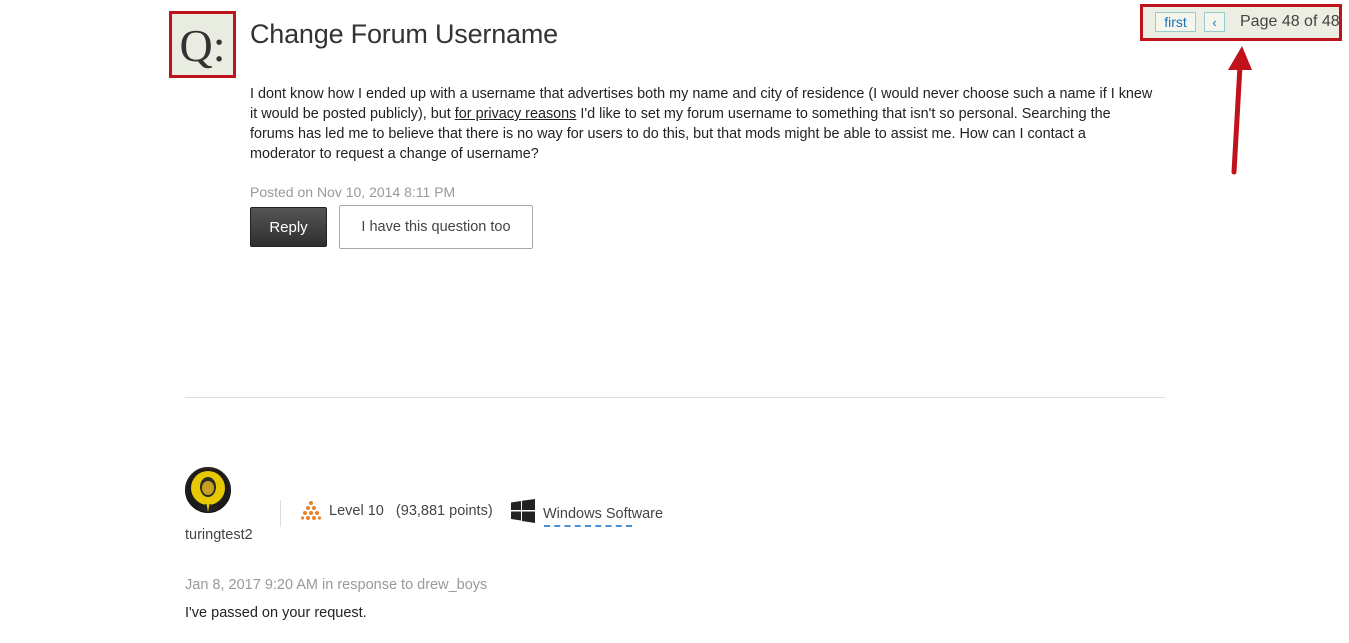  I want to click on question-title: Change Forum Username, so click(404, 34).